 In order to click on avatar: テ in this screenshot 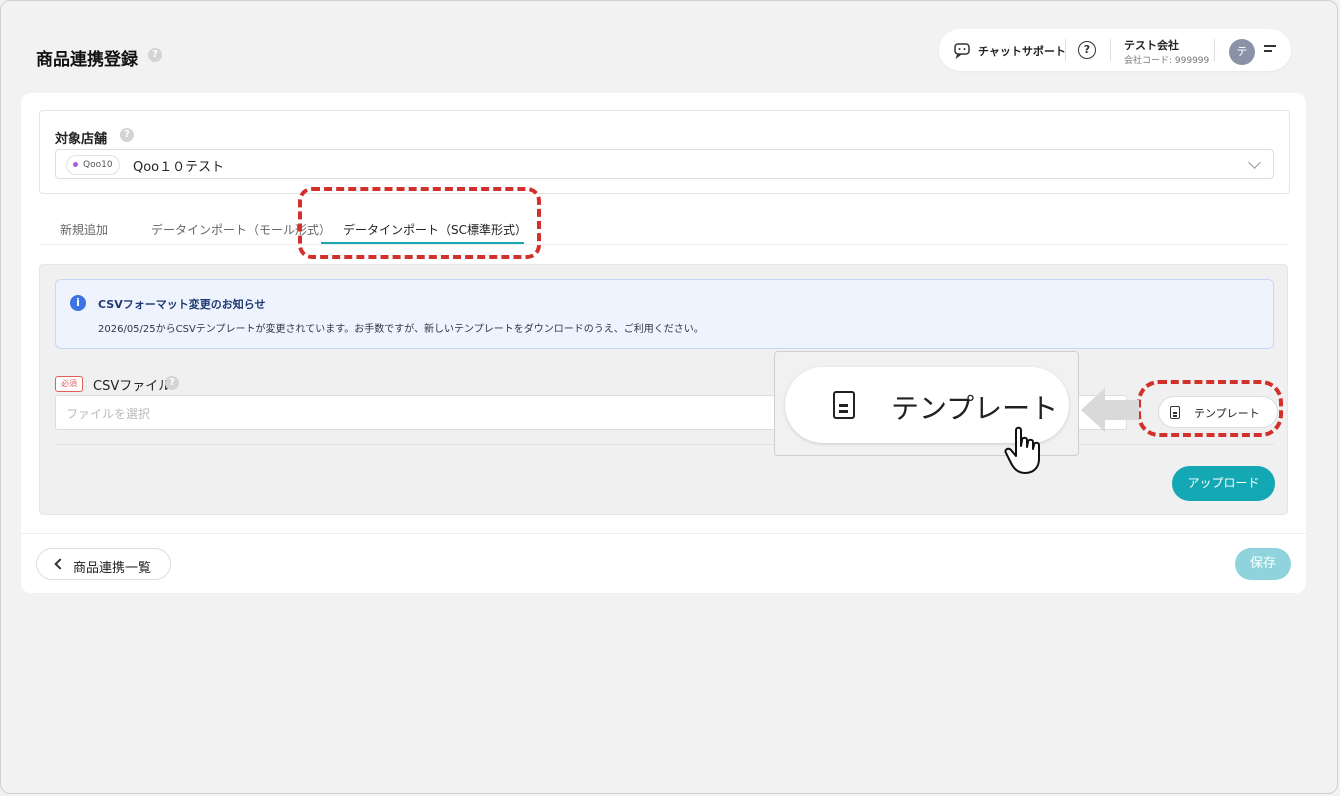, I will do `click(1242, 52)`.